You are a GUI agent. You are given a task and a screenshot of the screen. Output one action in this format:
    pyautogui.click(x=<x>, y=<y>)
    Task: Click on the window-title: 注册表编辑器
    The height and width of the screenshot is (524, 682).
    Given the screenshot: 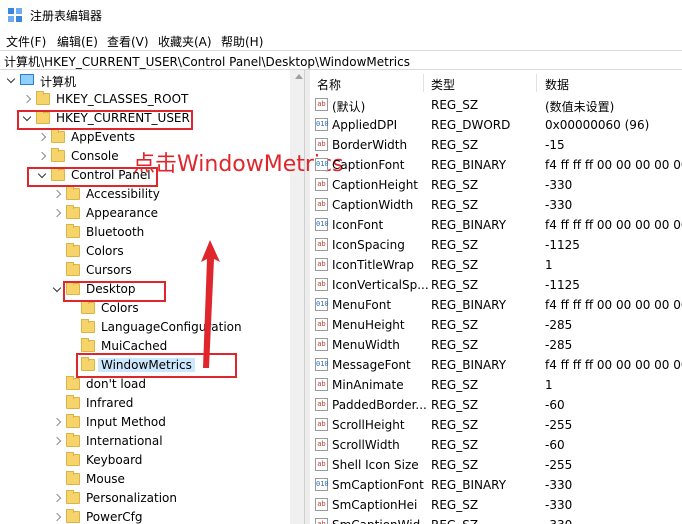 What is the action you would take?
    pyautogui.click(x=66, y=16)
    